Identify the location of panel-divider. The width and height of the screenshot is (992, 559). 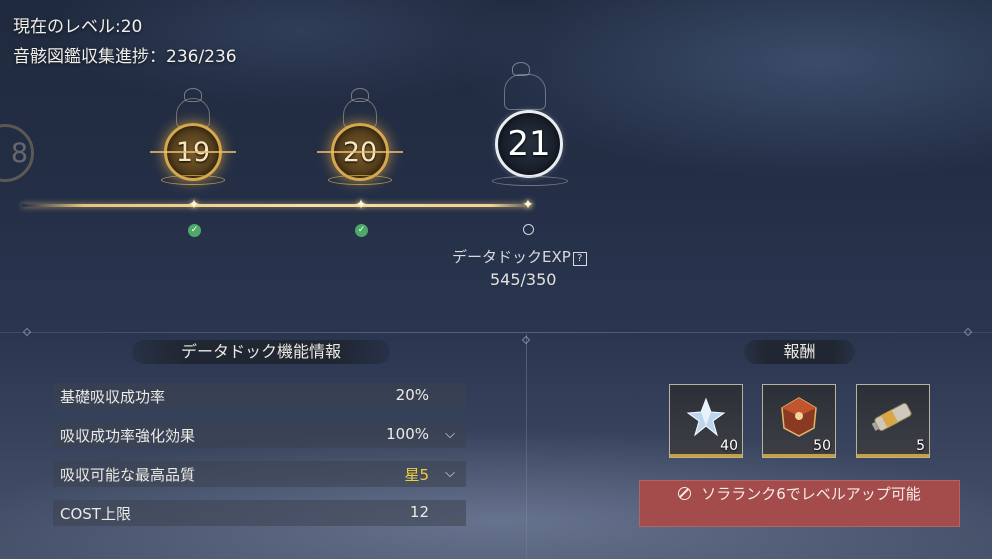
(496, 332).